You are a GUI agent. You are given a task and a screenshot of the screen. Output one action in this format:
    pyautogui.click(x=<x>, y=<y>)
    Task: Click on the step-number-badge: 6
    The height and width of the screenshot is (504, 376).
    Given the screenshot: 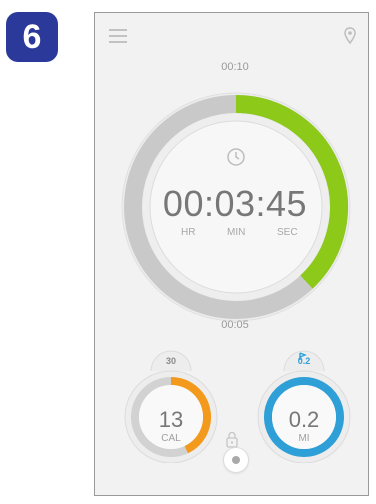 What is the action you would take?
    pyautogui.click(x=32, y=37)
    